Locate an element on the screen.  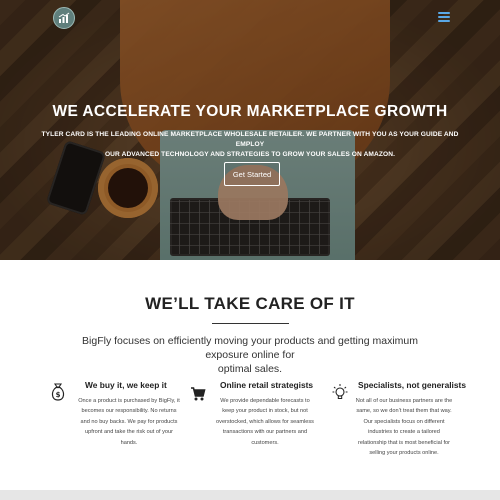
feature-line: upfront and take the risk out of your is located at coordinates (129, 432).